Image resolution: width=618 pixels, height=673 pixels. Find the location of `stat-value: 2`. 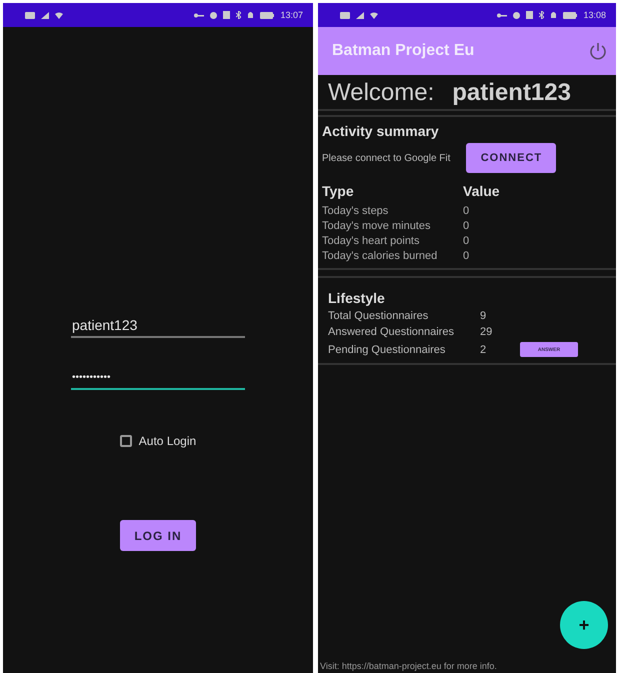

stat-value: 2 is located at coordinates (484, 350).